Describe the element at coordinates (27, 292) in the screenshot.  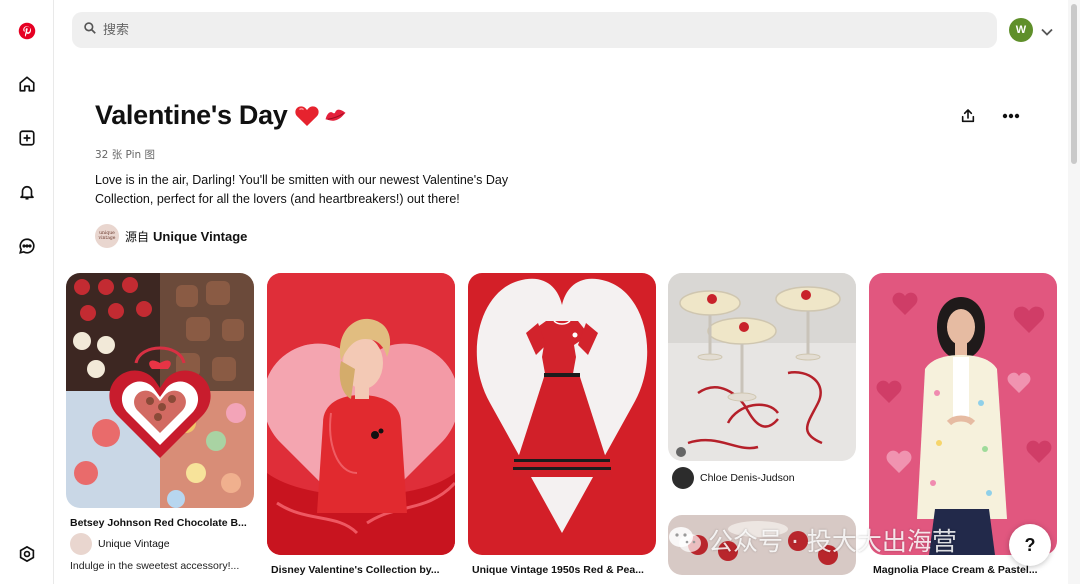
I see `left-sidebar` at that location.